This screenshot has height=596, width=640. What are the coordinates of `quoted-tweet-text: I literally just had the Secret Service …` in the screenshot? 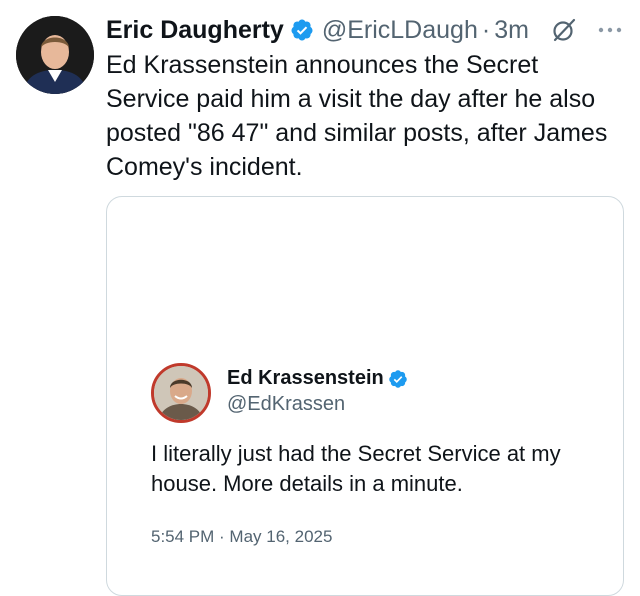 It's located at (356, 468).